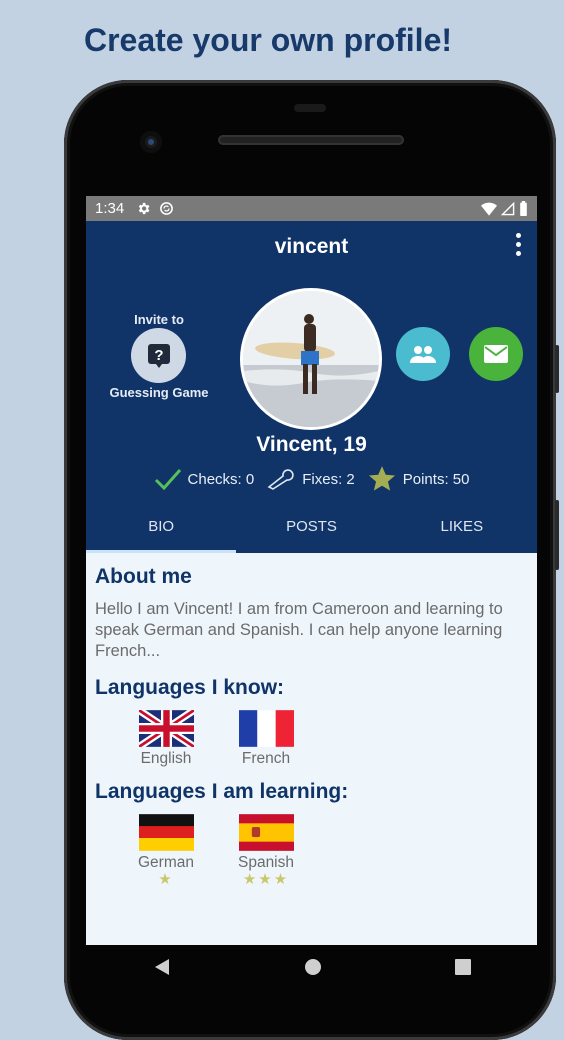 The width and height of the screenshot is (564, 1040). I want to click on fixes-stat: Fixes: 2, so click(310, 479).